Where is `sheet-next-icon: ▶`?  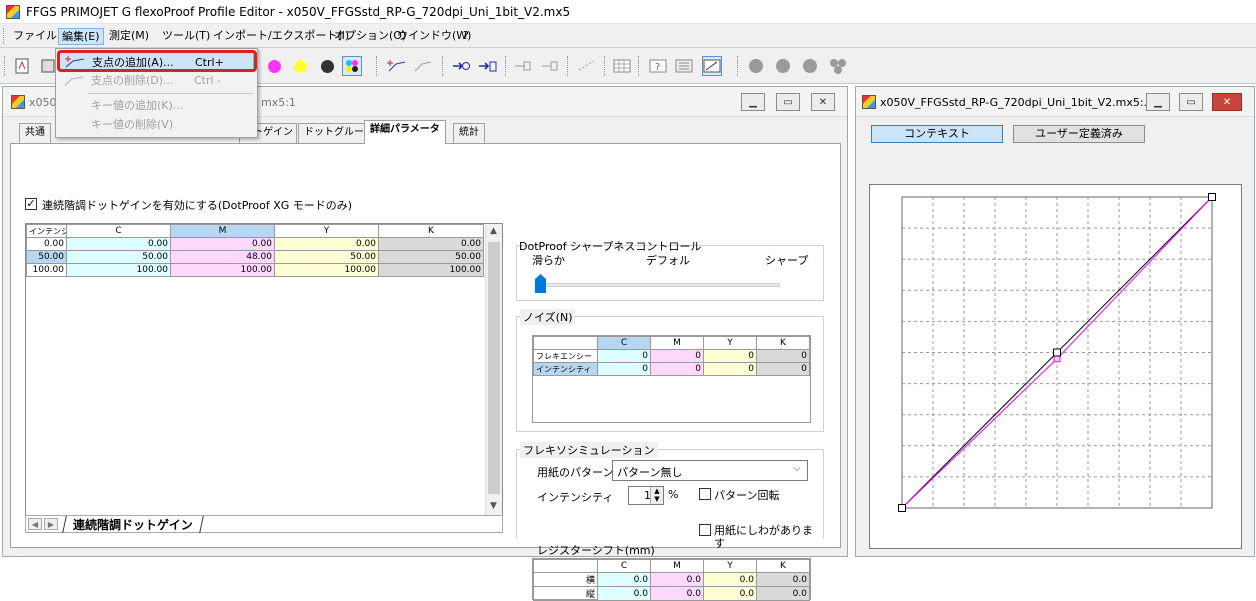 sheet-next-icon: ▶ is located at coordinates (51, 524).